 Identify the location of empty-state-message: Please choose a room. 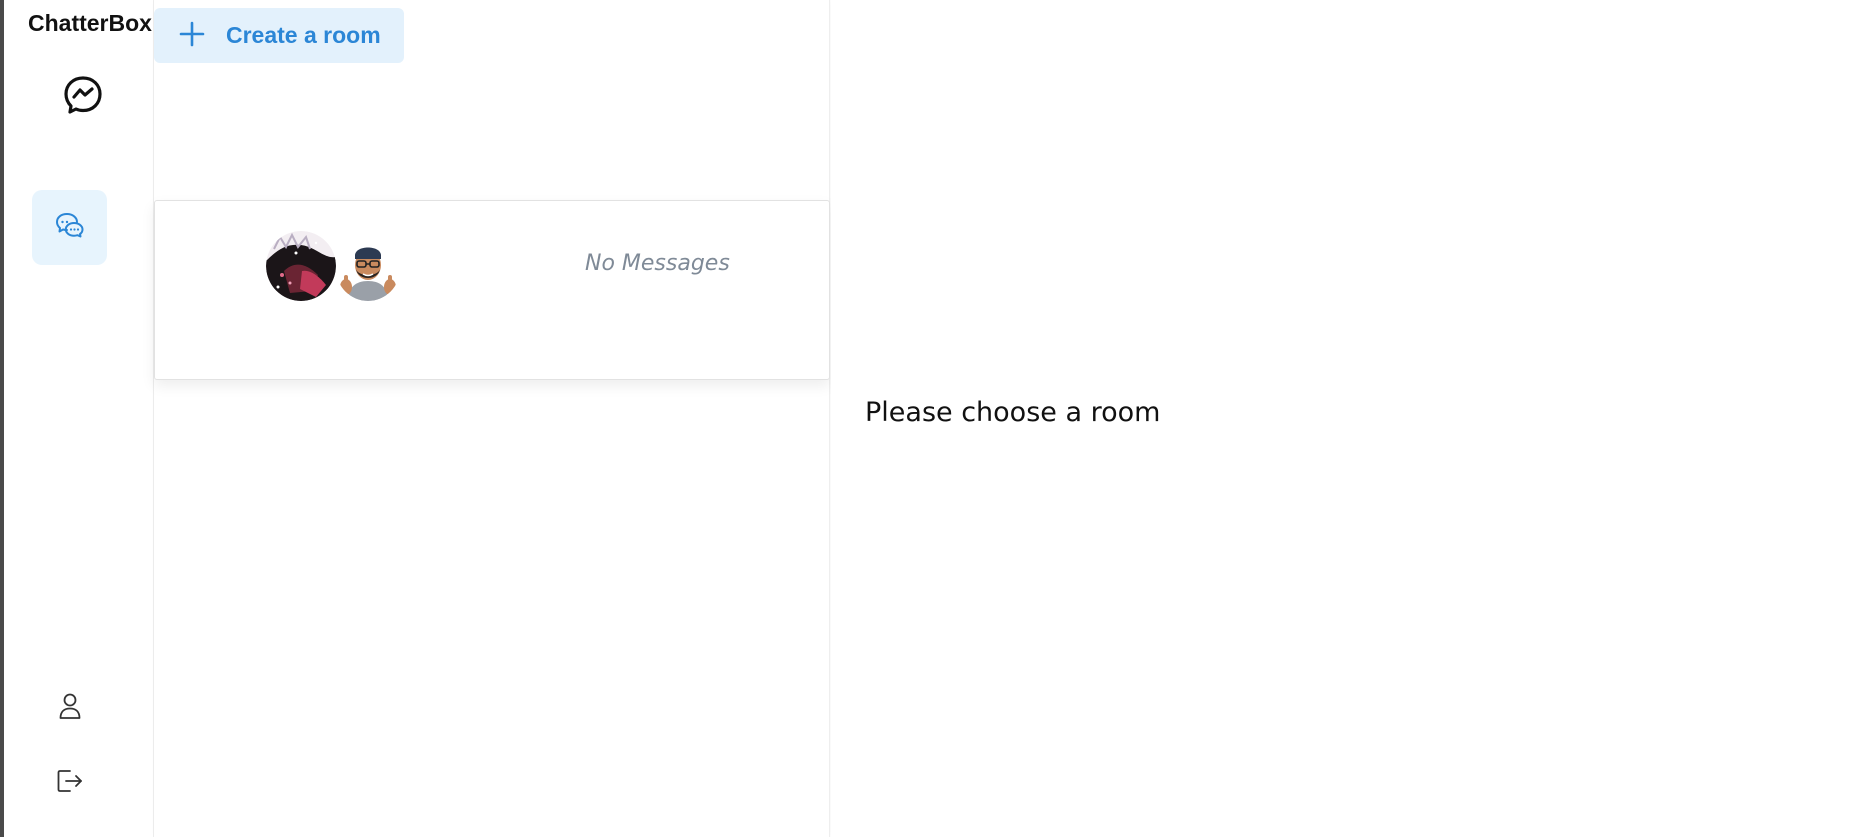
(1013, 412).